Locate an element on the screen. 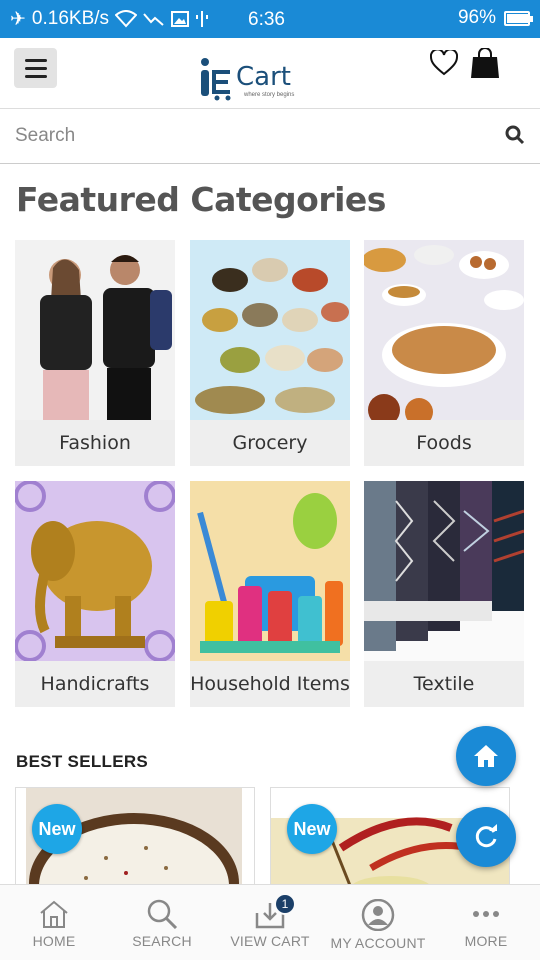 This screenshot has height=960, width=540. battery-percent: 96% is located at coordinates (476, 17).